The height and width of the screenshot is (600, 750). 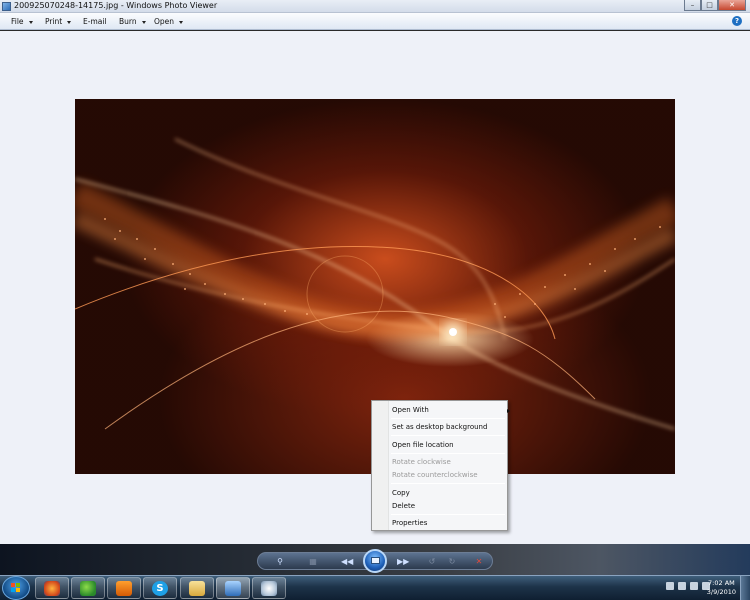 I want to click on clock-time: 7:02 AM, so click(x=721, y=583).